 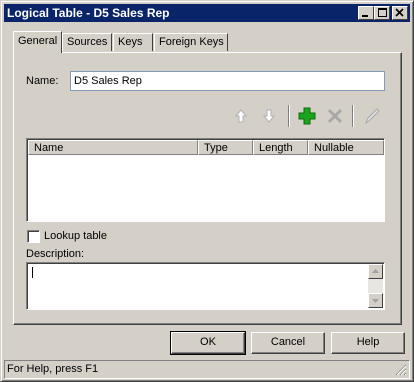 What do you see at coordinates (227, 81) in the screenshot?
I see `name-input: D5 Sales Rep` at bounding box center [227, 81].